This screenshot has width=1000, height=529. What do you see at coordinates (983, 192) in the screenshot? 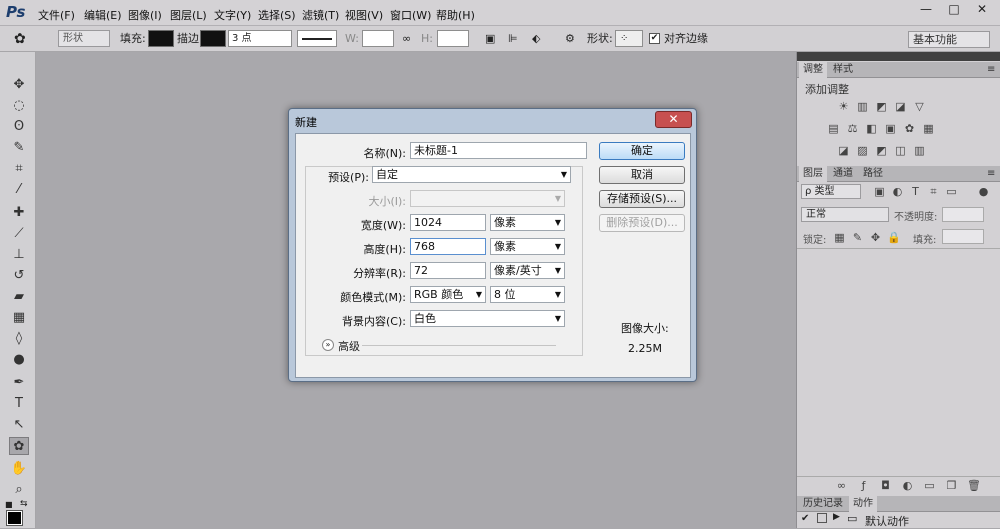
I see `filter-toggle-icon: ●` at bounding box center [983, 192].